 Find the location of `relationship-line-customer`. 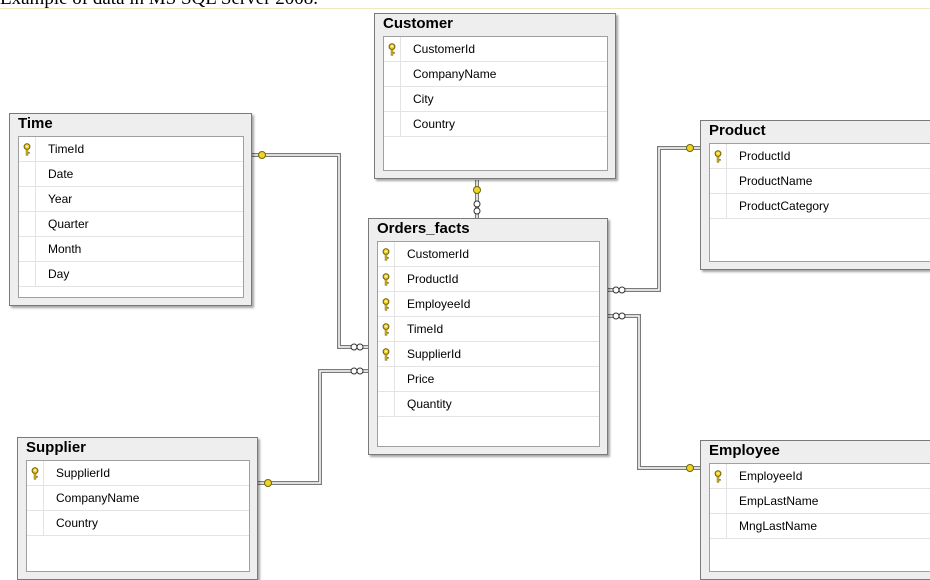

relationship-line-customer is located at coordinates (477, 199).